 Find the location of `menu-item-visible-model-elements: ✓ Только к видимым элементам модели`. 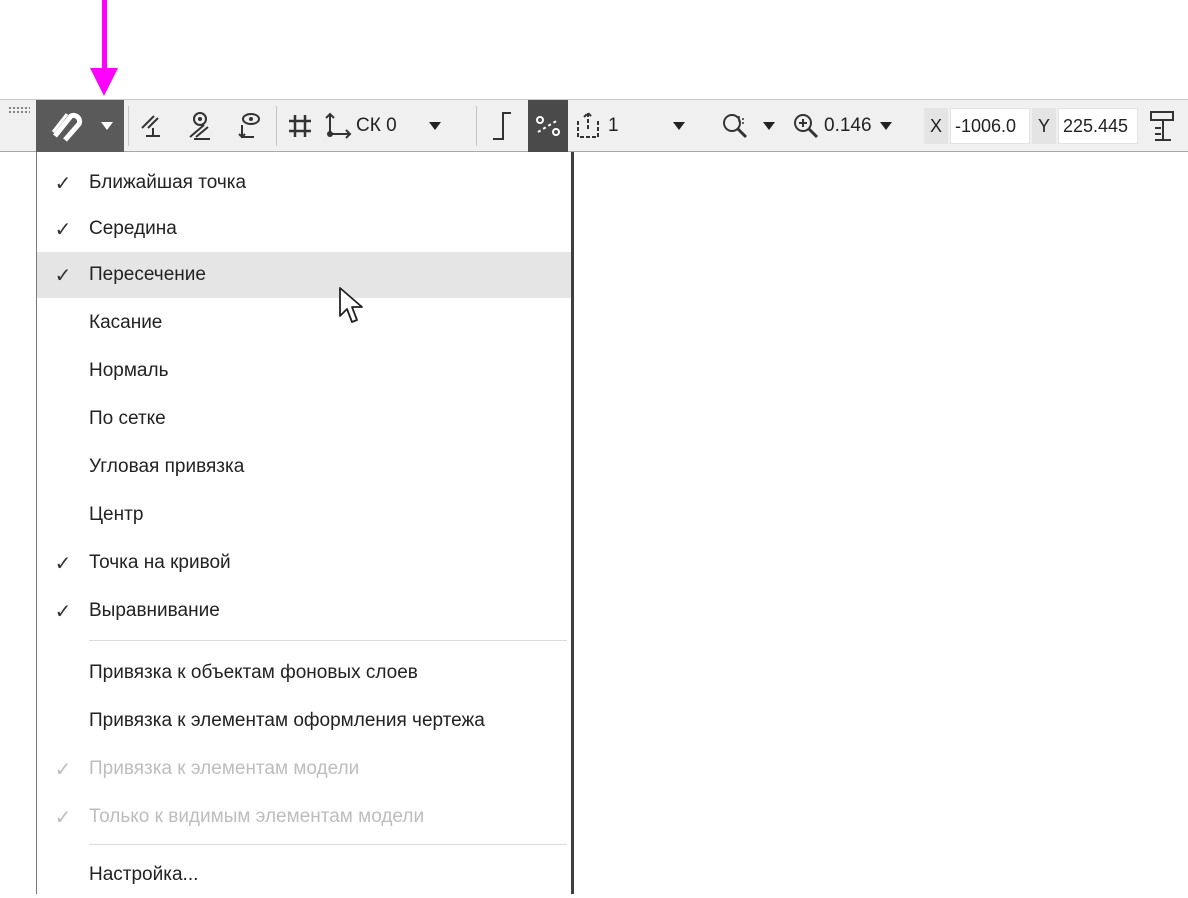

menu-item-visible-model-elements: ✓ Только к видимым элементам модели is located at coordinates (304, 817).